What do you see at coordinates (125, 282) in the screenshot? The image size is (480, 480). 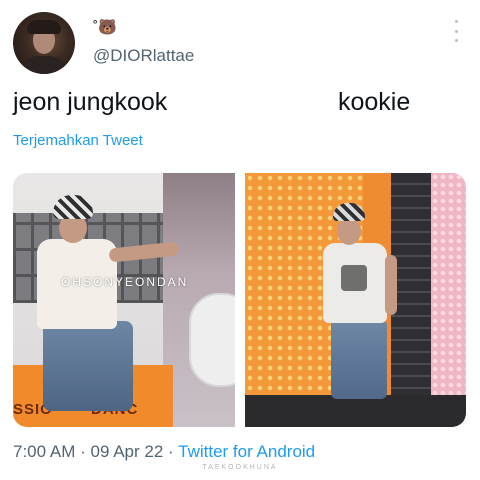 I see `photo-watermark: OHSONYEONDAN` at bounding box center [125, 282].